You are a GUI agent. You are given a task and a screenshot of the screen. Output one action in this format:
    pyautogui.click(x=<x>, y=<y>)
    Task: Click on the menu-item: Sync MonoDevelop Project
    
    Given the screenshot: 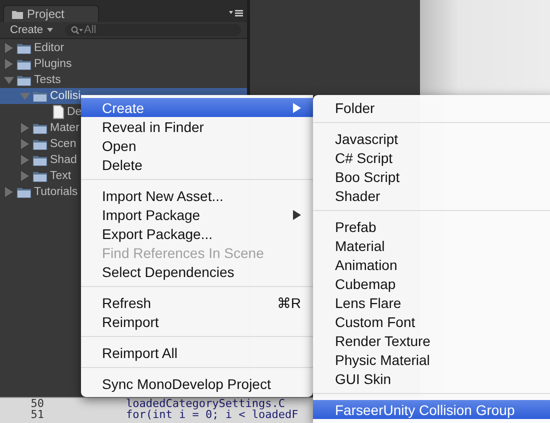 What is the action you would take?
    pyautogui.click(x=197, y=383)
    